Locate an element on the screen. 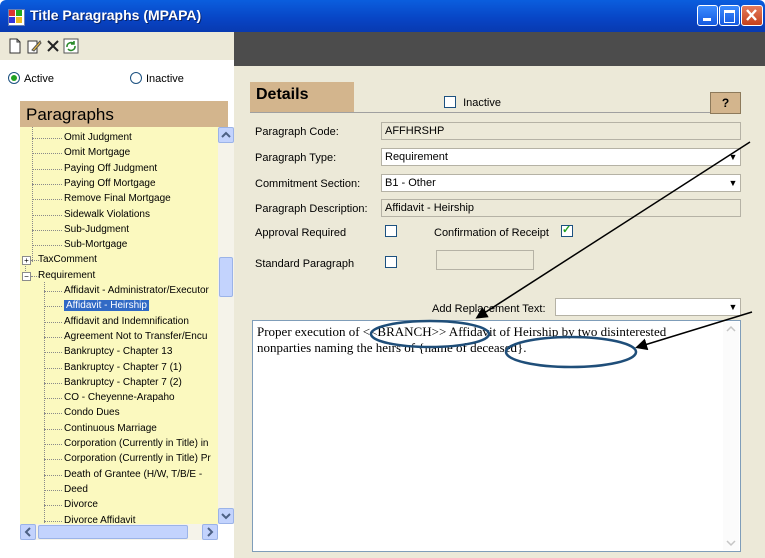 The height and width of the screenshot is (558, 765). minimize-icon is located at coordinates (707, 19).